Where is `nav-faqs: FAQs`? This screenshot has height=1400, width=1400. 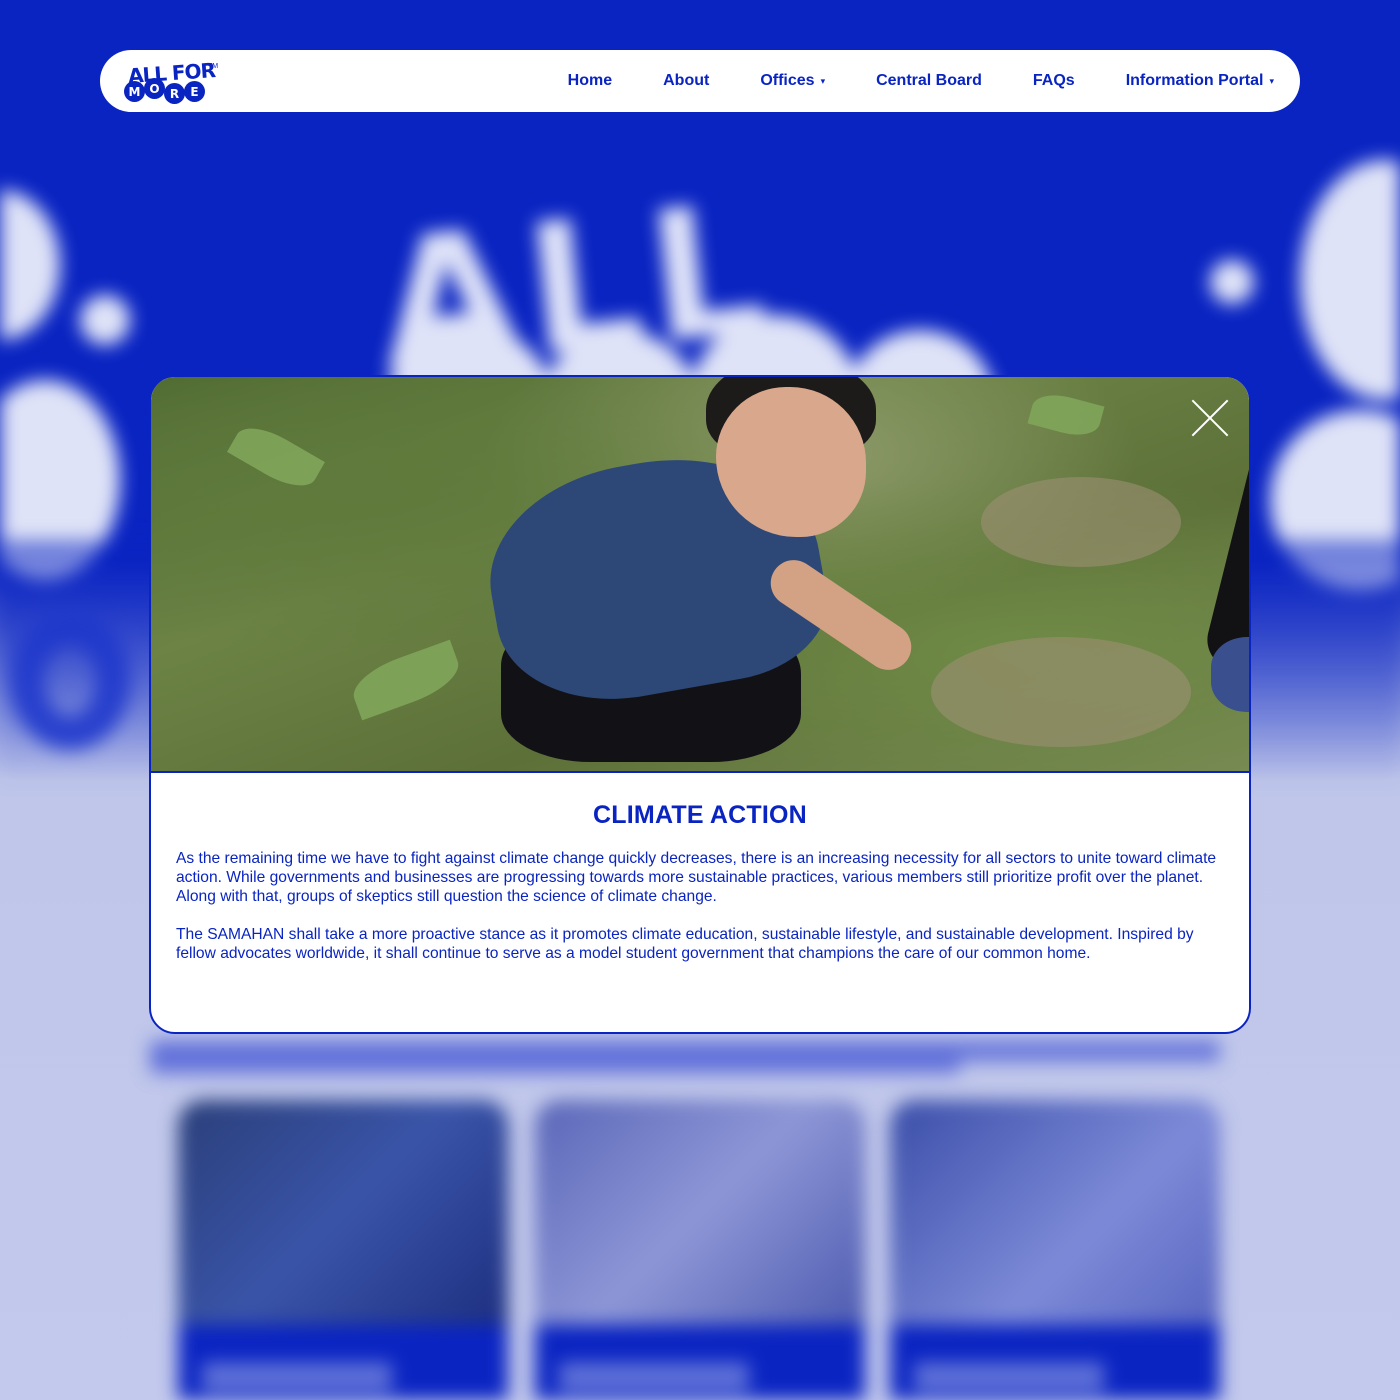
nav-faqs: FAQs is located at coordinates (1054, 81).